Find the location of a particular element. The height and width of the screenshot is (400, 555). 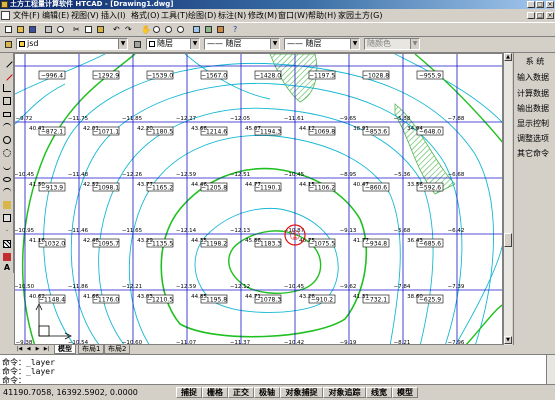

menu-view: 视图(V) is located at coordinates (85, 15).